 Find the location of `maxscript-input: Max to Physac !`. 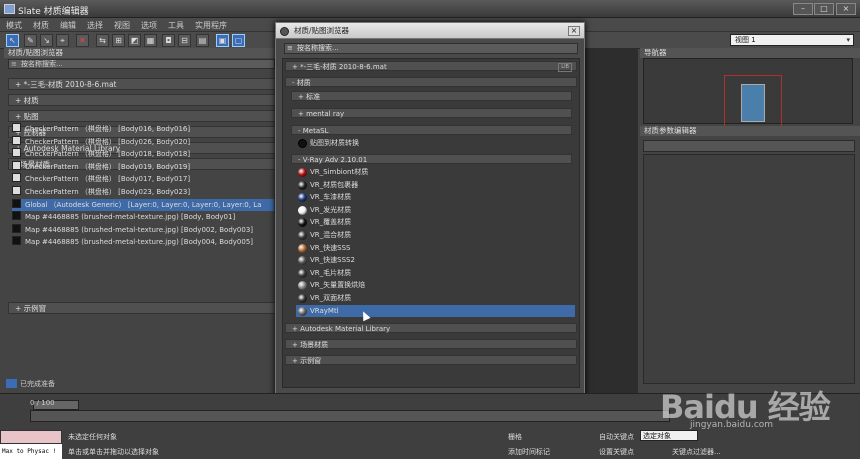

maxscript-input: Max to Physac ! is located at coordinates (31, 451).